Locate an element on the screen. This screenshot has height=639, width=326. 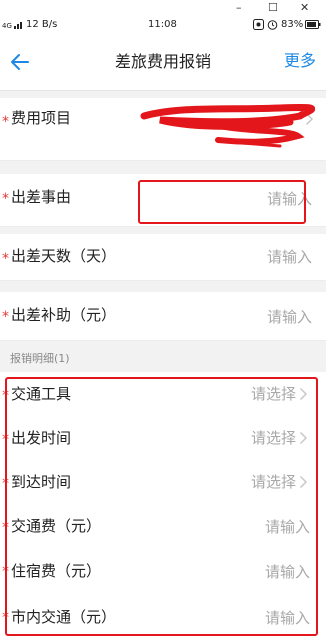
alarm-icon is located at coordinates (272, 26).